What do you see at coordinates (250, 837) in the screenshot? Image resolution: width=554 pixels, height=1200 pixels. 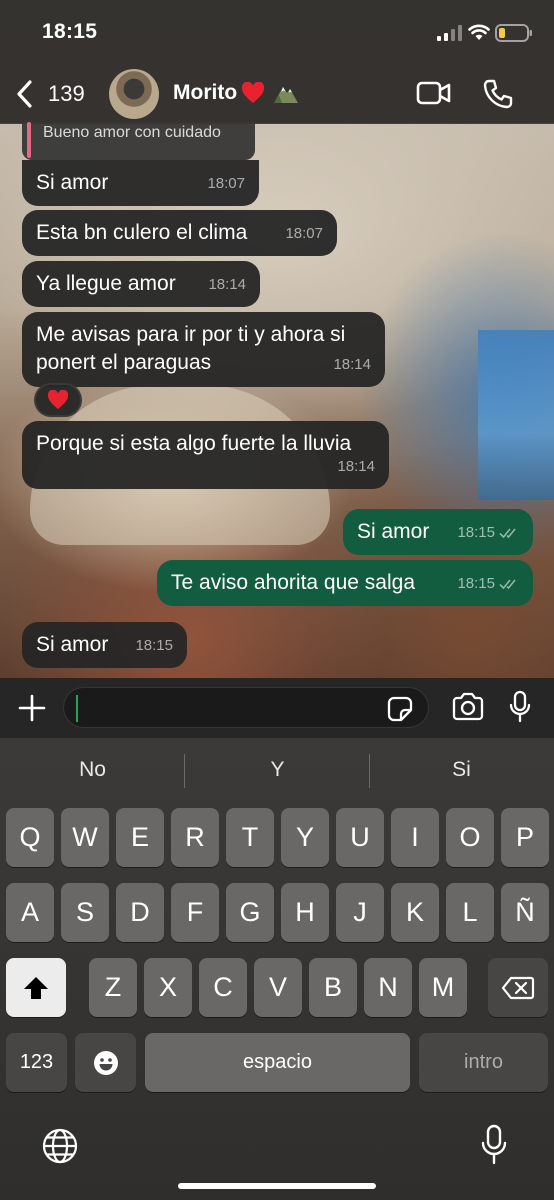 I see `key-t: T` at bounding box center [250, 837].